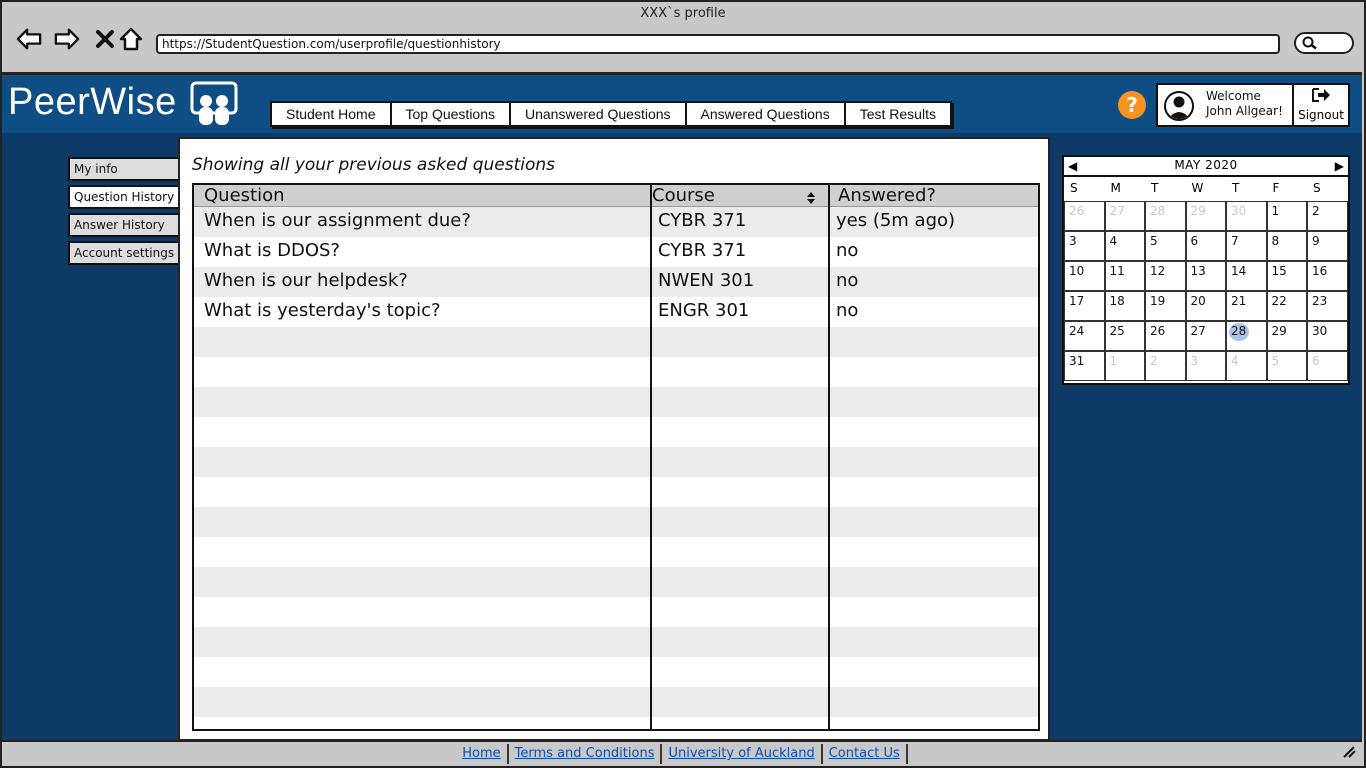  I want to click on table-row: What is yesterday's topic? ENGR 301 no, so click(616, 312).